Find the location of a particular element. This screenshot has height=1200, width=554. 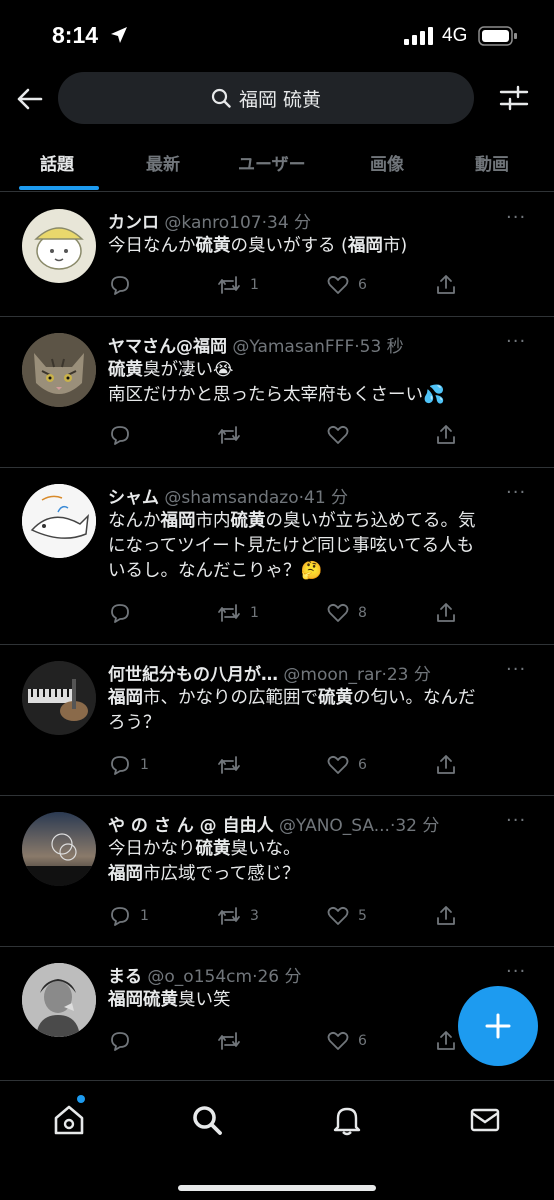

text-segment: いるし。なんだこりゃ？🤔 is located at coordinates (215, 571).